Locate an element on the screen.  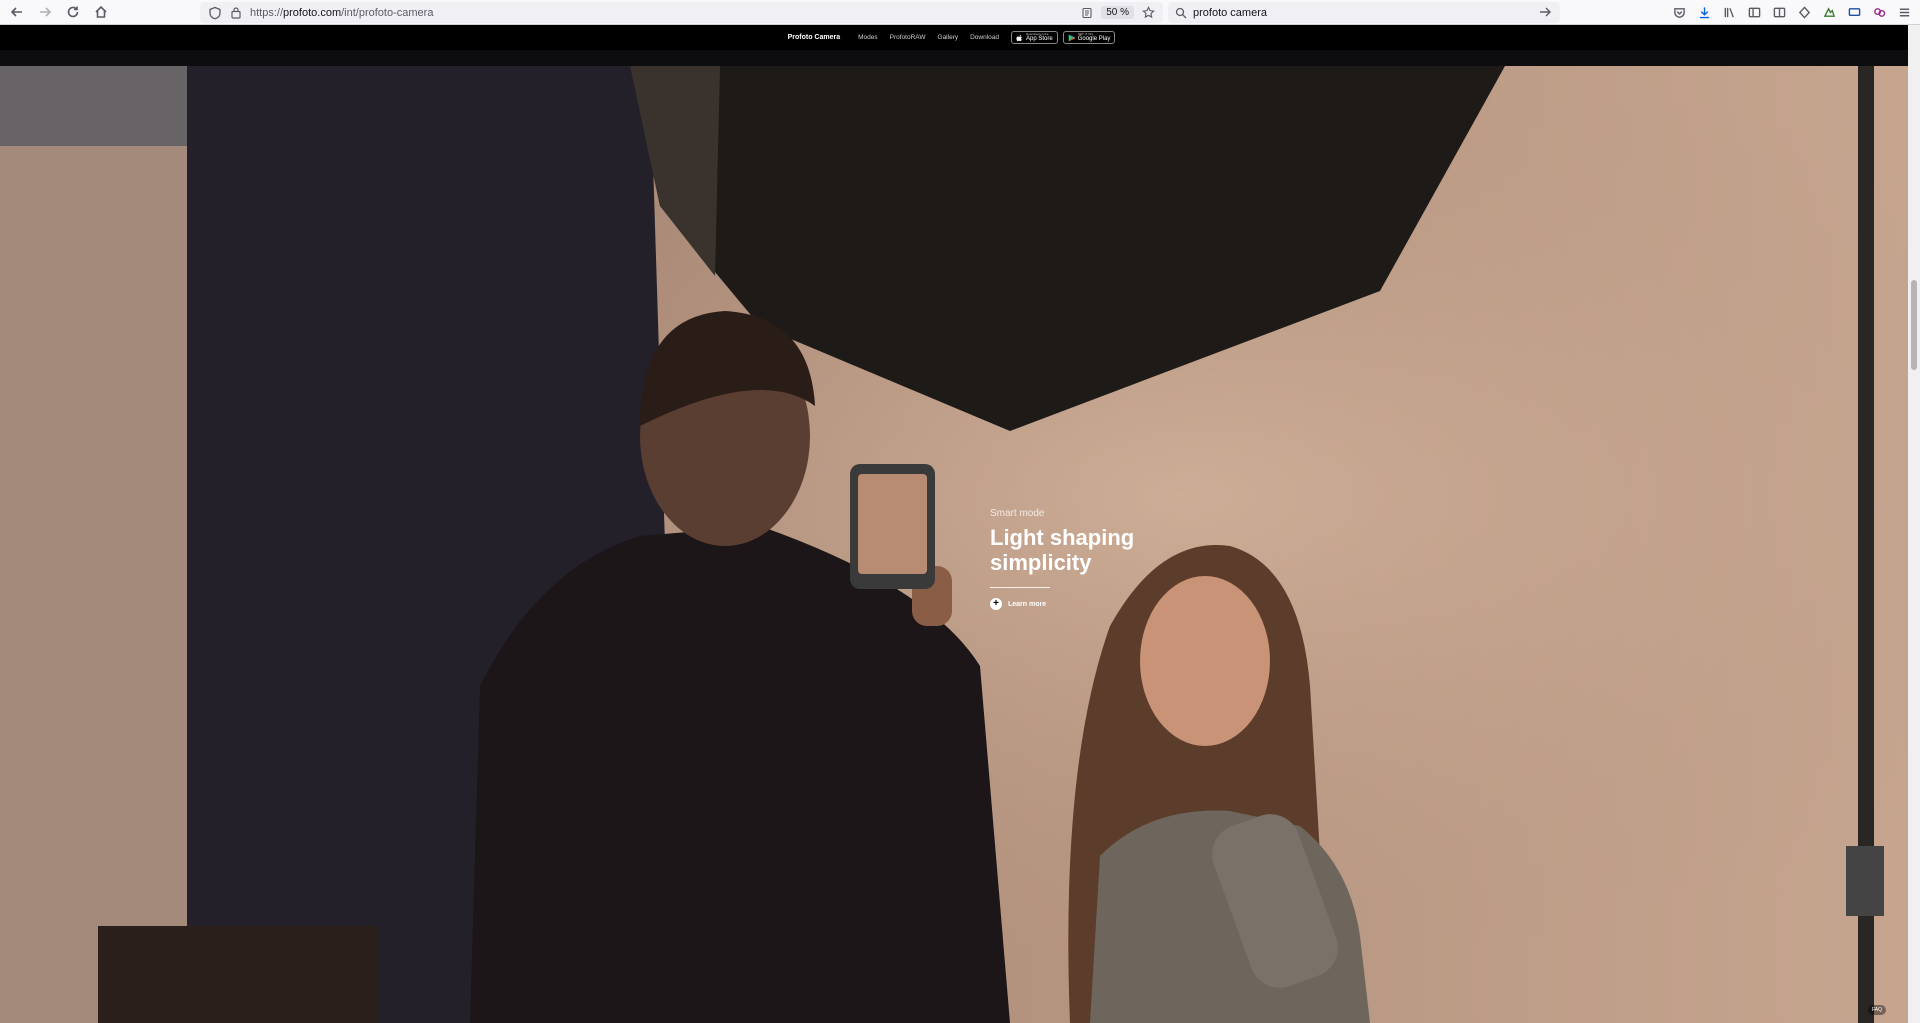
pocket-icon is located at coordinates (1679, 13).